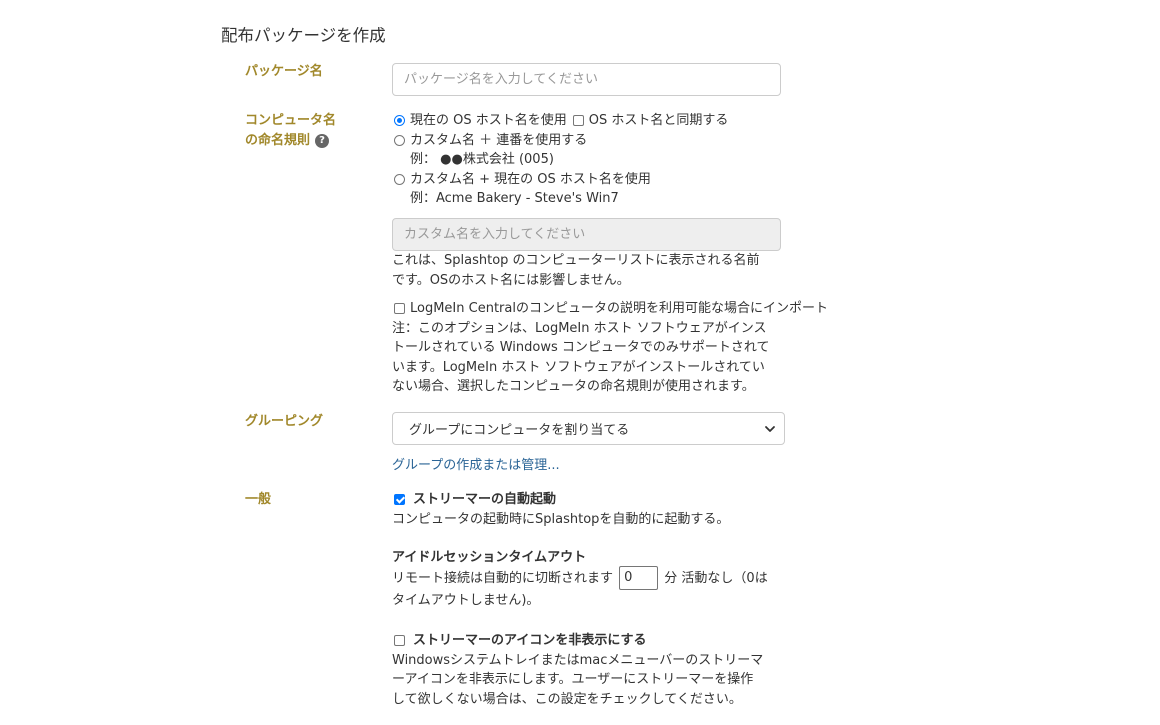  What do you see at coordinates (399, 309) in the screenshot?
I see `import-logmein-checkbox` at bounding box center [399, 309].